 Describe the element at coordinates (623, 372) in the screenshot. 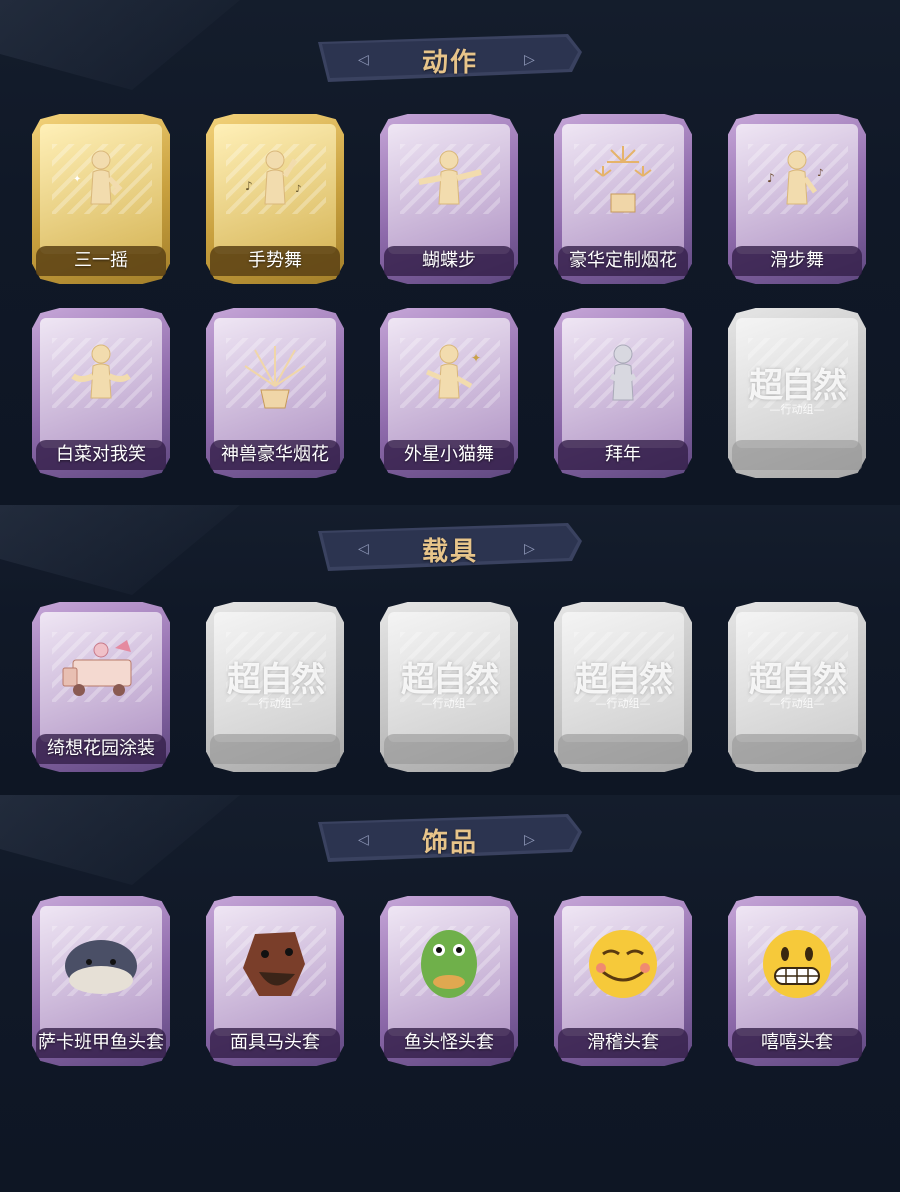

I see `figure-bow-icon` at that location.